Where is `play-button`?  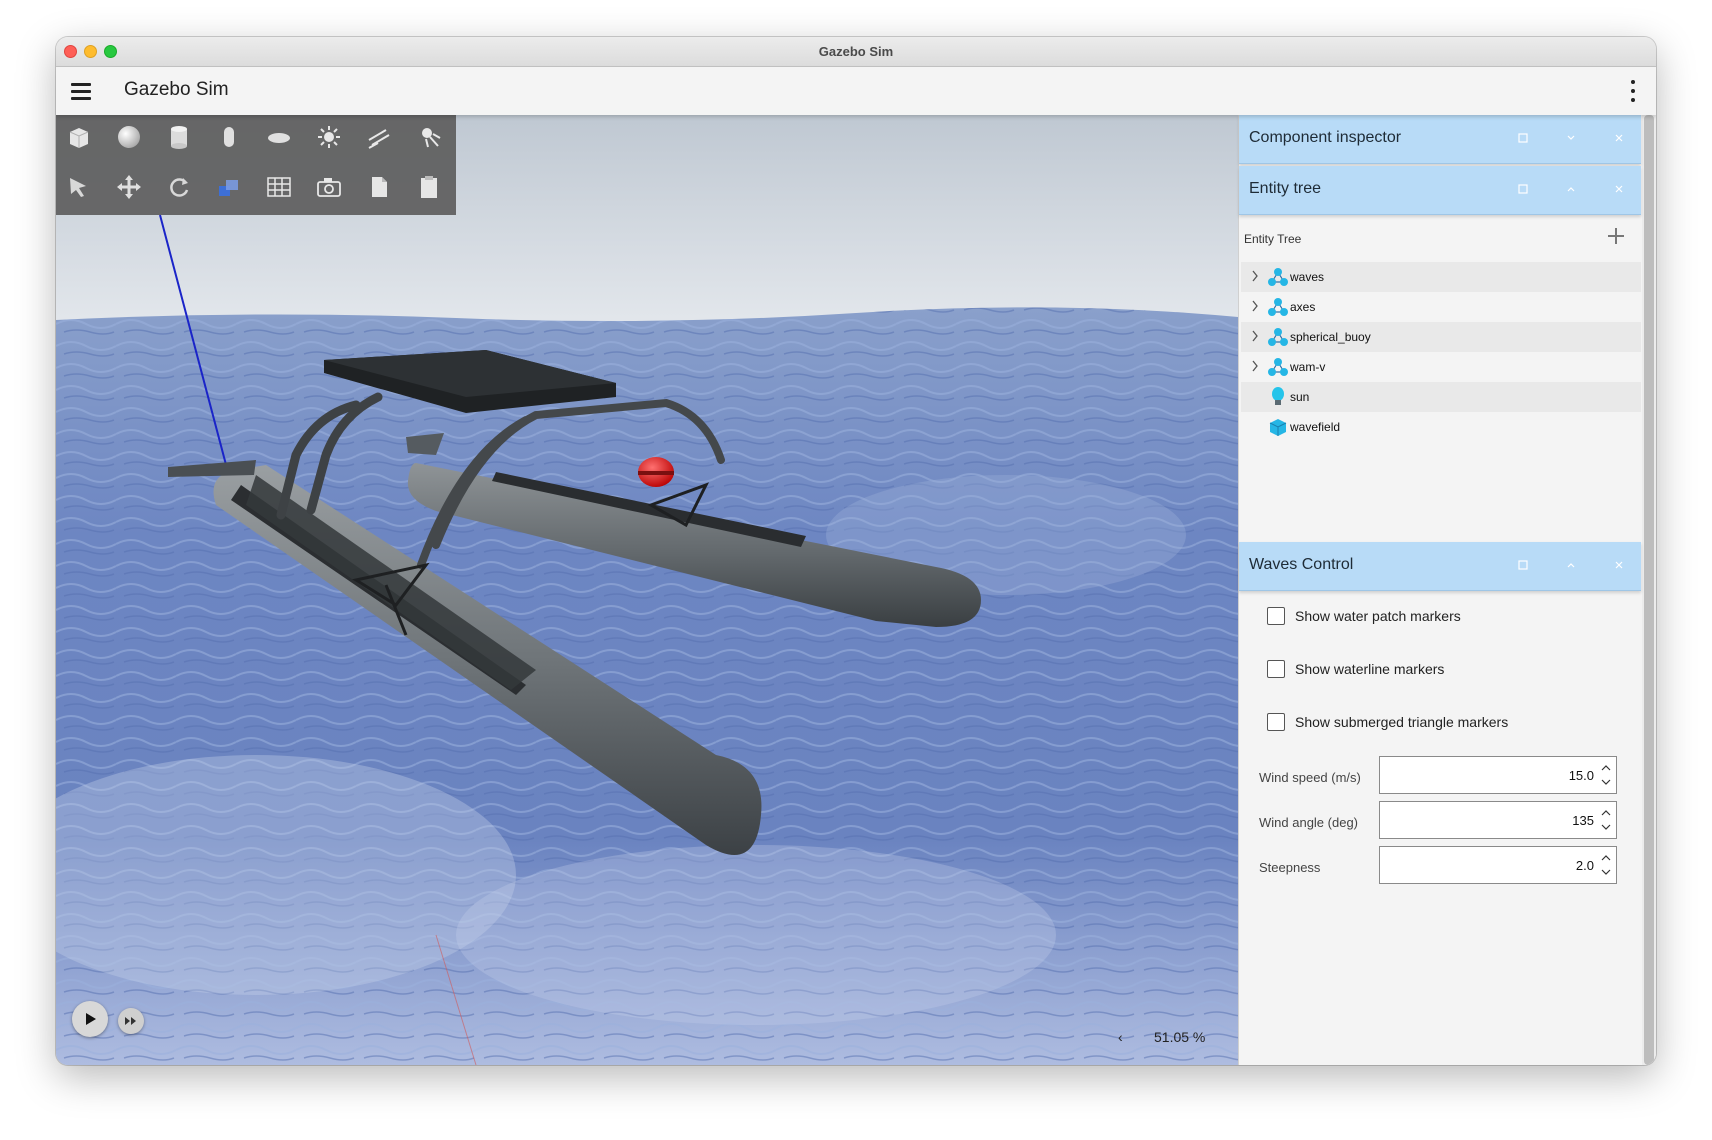
play-button is located at coordinates (90, 1019).